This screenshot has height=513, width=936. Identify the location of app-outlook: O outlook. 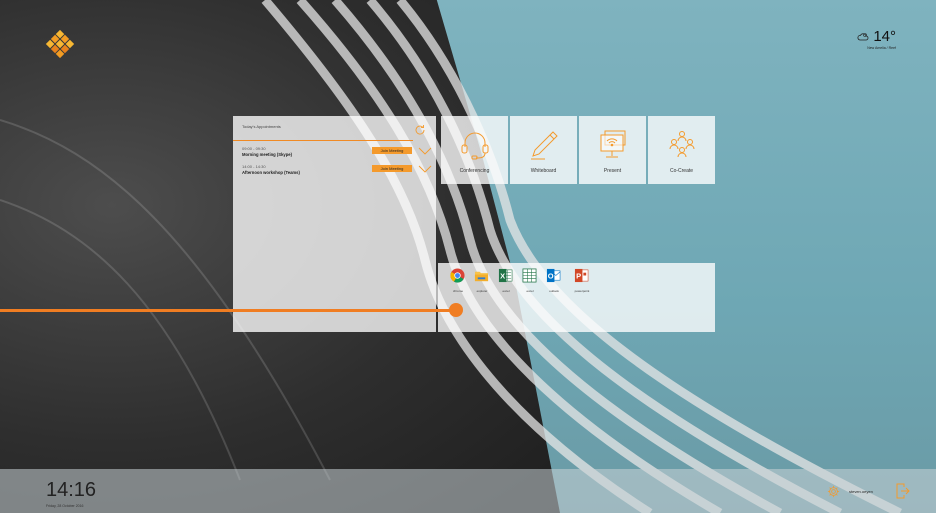
(554, 280).